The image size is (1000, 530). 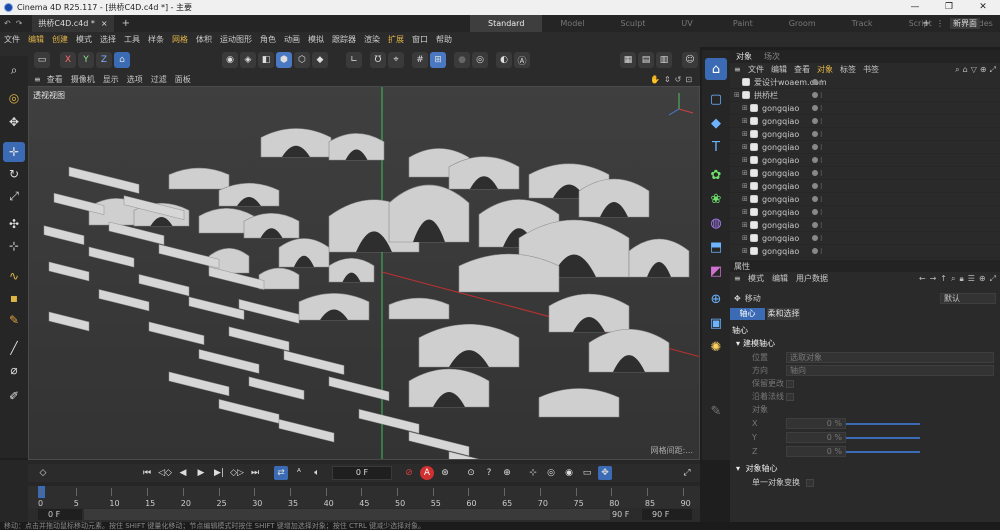 I want to click on add-tab-button: +, so click(x=126, y=23).